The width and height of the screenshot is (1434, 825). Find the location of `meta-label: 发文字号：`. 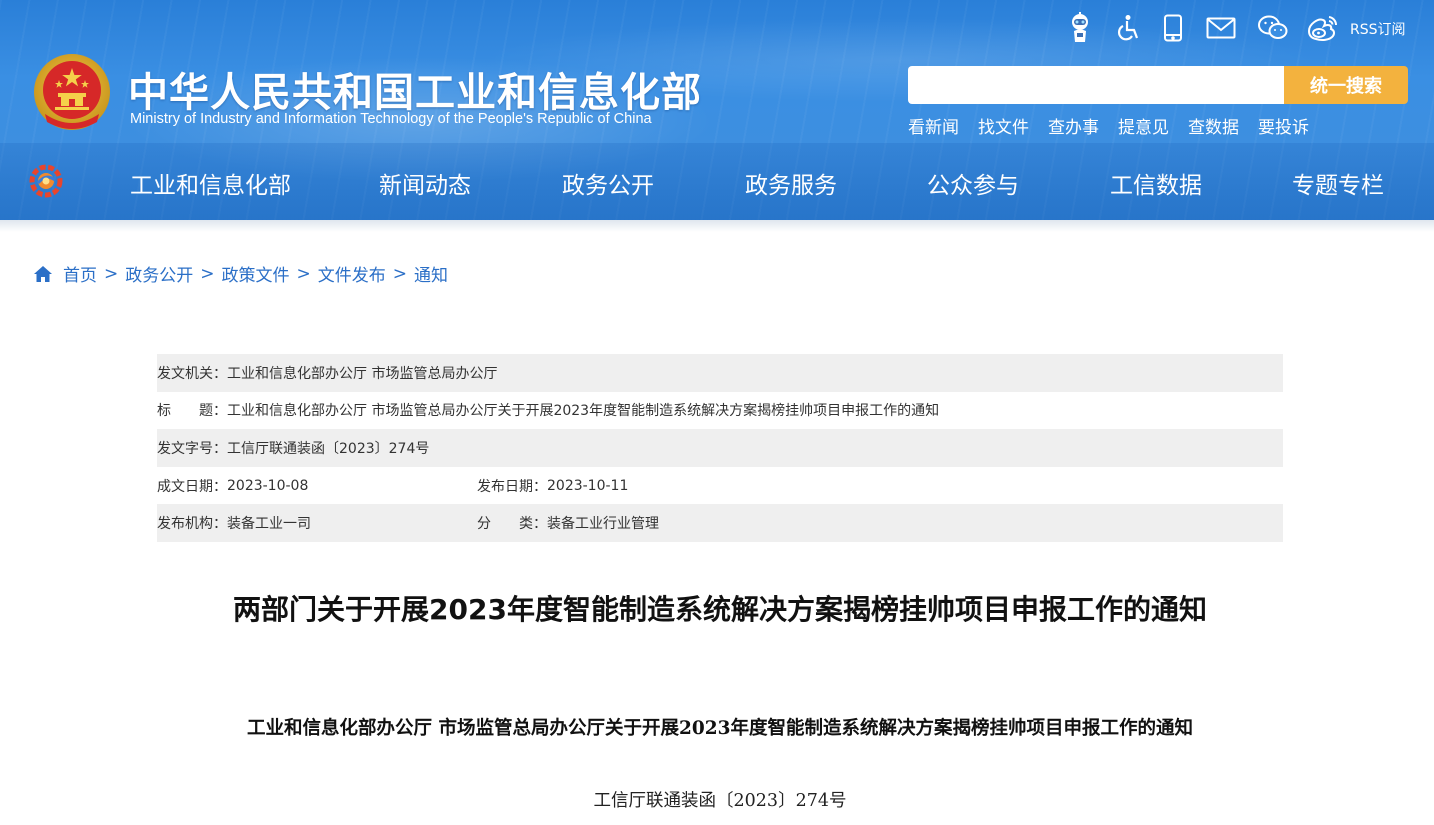

meta-label: 发文字号： is located at coordinates (192, 448).